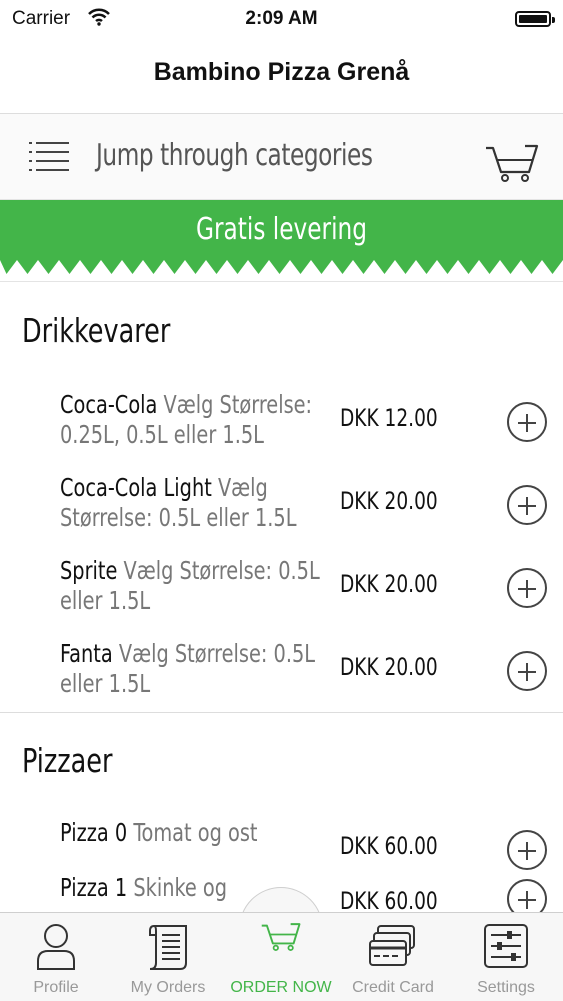 The height and width of the screenshot is (1001, 563). I want to click on tab-label: ORDER NOW, so click(281, 987).